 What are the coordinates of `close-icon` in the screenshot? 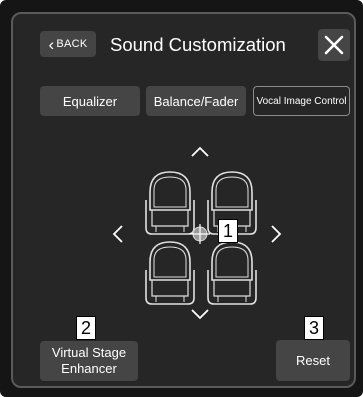 It's located at (334, 45).